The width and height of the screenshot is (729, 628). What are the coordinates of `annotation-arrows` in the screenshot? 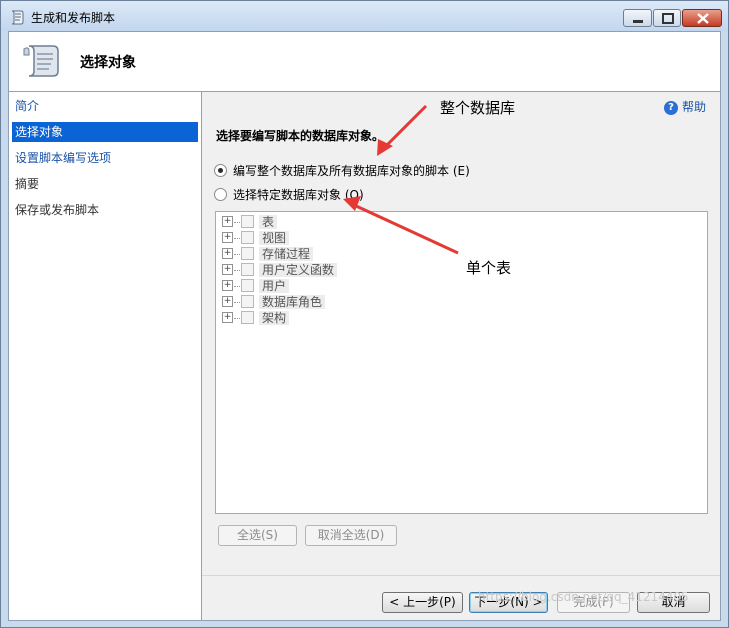 It's located at (401, 179).